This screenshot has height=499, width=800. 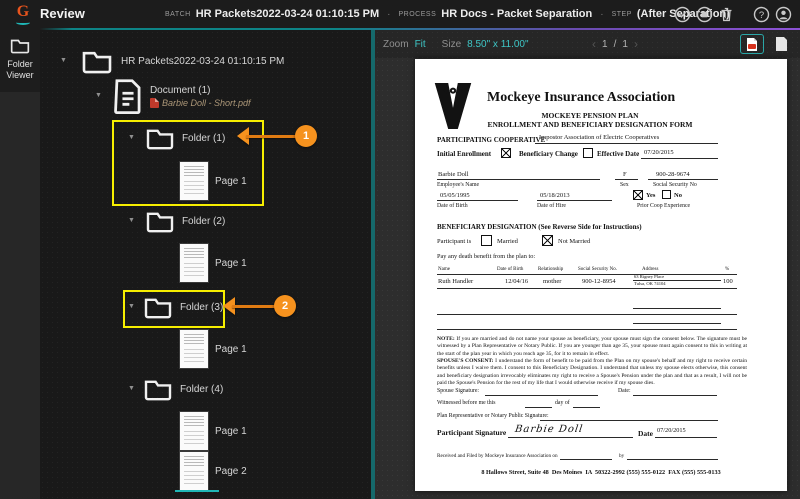 What do you see at coordinates (666, 194) in the screenshot?
I see `prior-no-checkbox` at bounding box center [666, 194].